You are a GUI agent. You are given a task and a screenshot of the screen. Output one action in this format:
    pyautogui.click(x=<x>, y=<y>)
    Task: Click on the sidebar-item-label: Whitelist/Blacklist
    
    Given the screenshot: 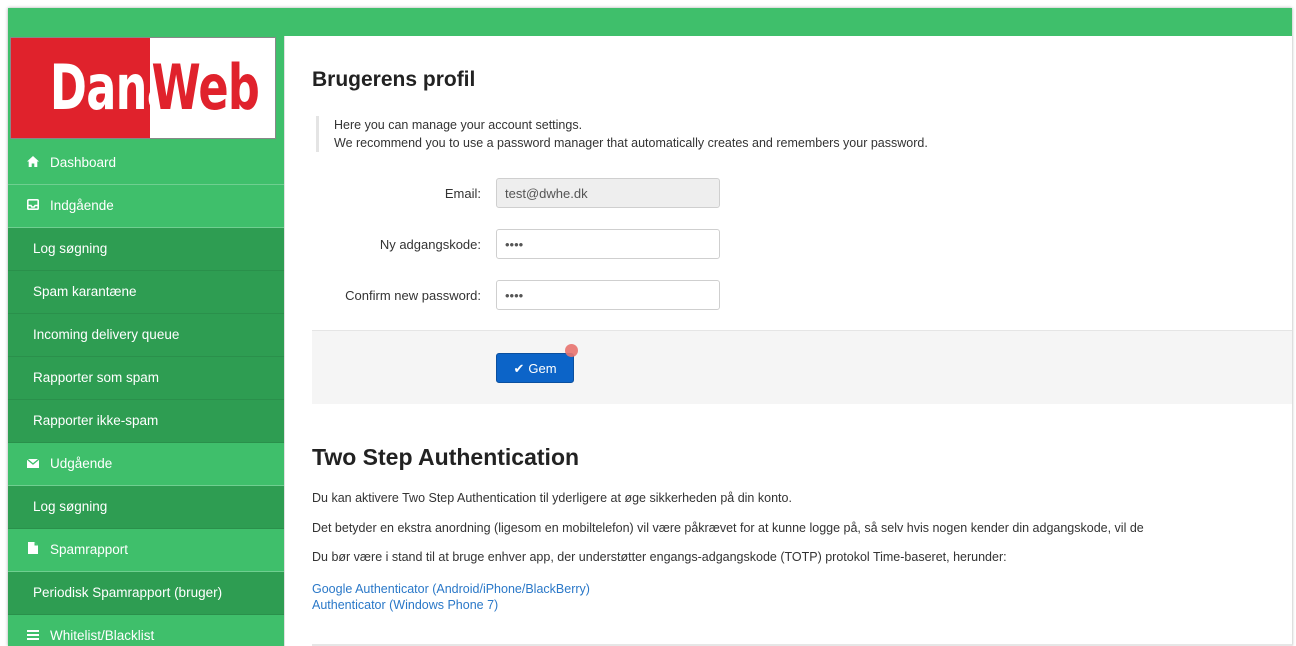 What is the action you would take?
    pyautogui.click(x=102, y=635)
    